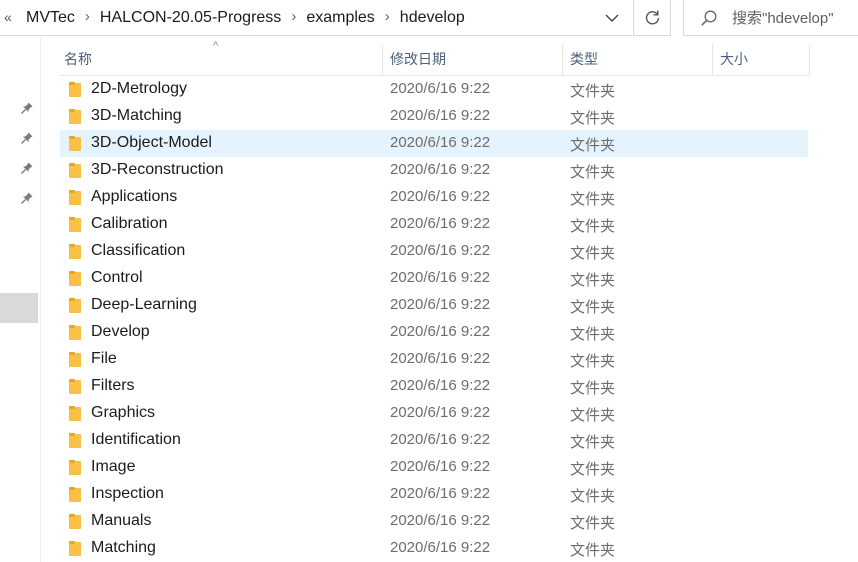  Describe the element at coordinates (136, 440) in the screenshot. I see `file-name: Identification` at that location.